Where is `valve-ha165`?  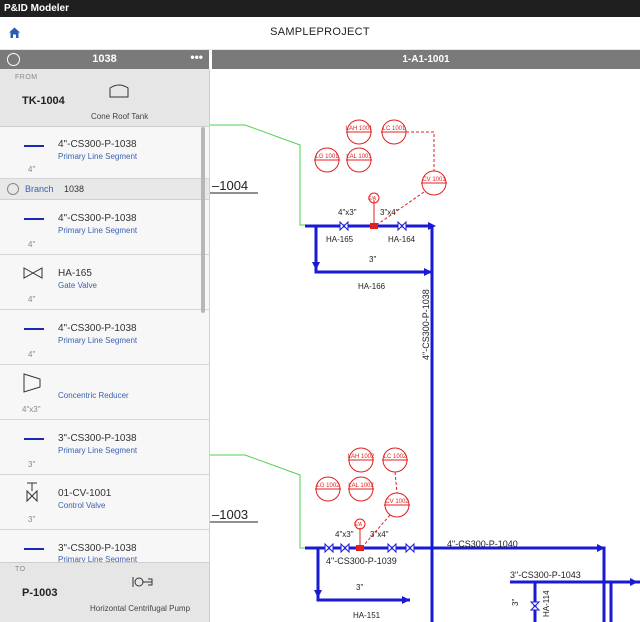
valve-ha165 is located at coordinates (344, 226).